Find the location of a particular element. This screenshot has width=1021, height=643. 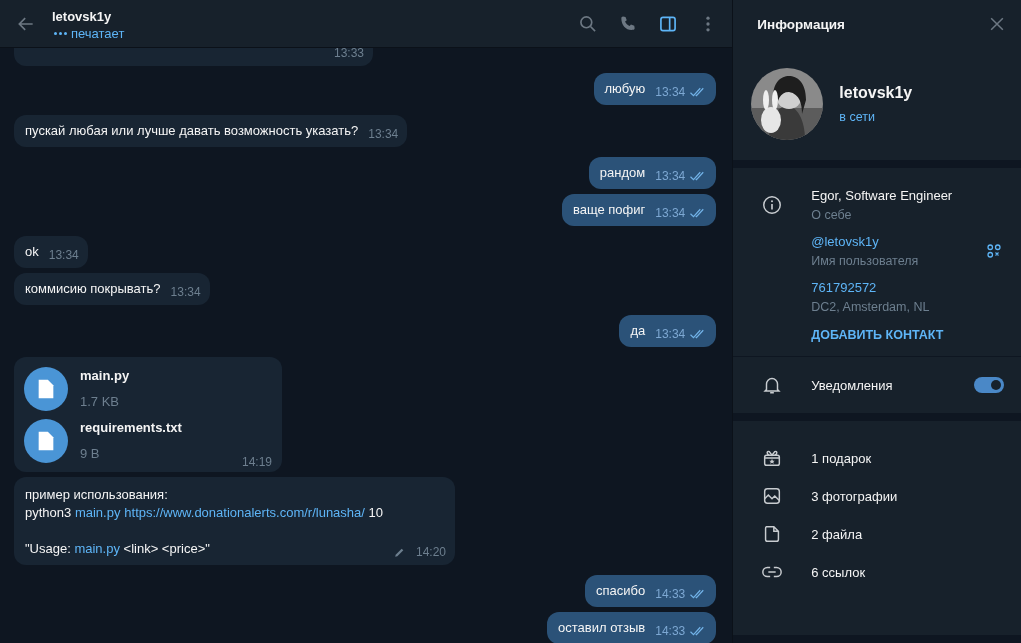

field-label: DC2, Amsterdam, NL is located at coordinates (871, 307).